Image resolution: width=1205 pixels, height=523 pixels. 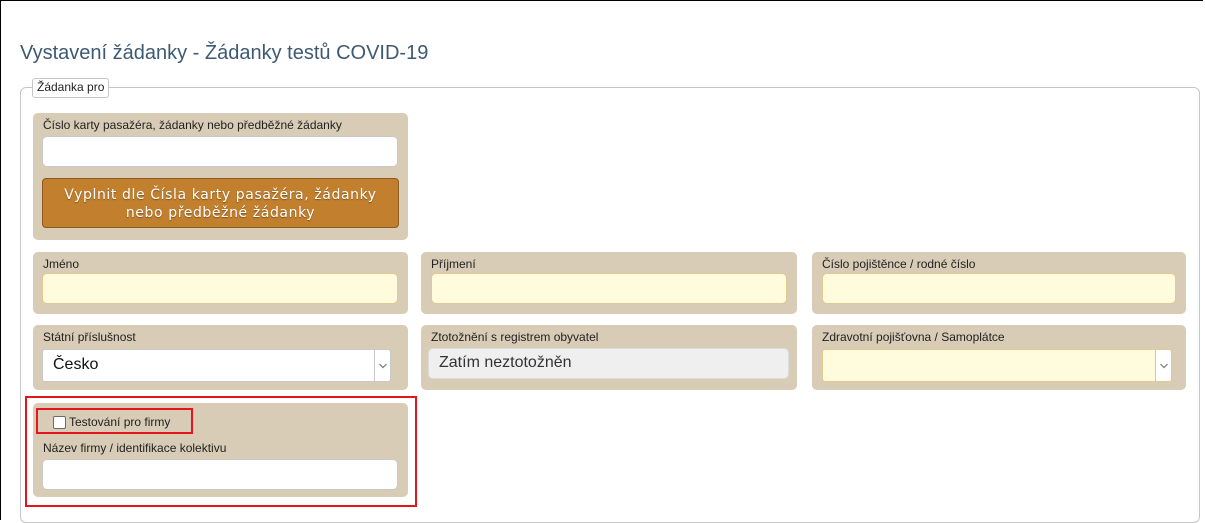 I want to click on company-testing-label: Testování pro firmy, so click(x=119, y=422).